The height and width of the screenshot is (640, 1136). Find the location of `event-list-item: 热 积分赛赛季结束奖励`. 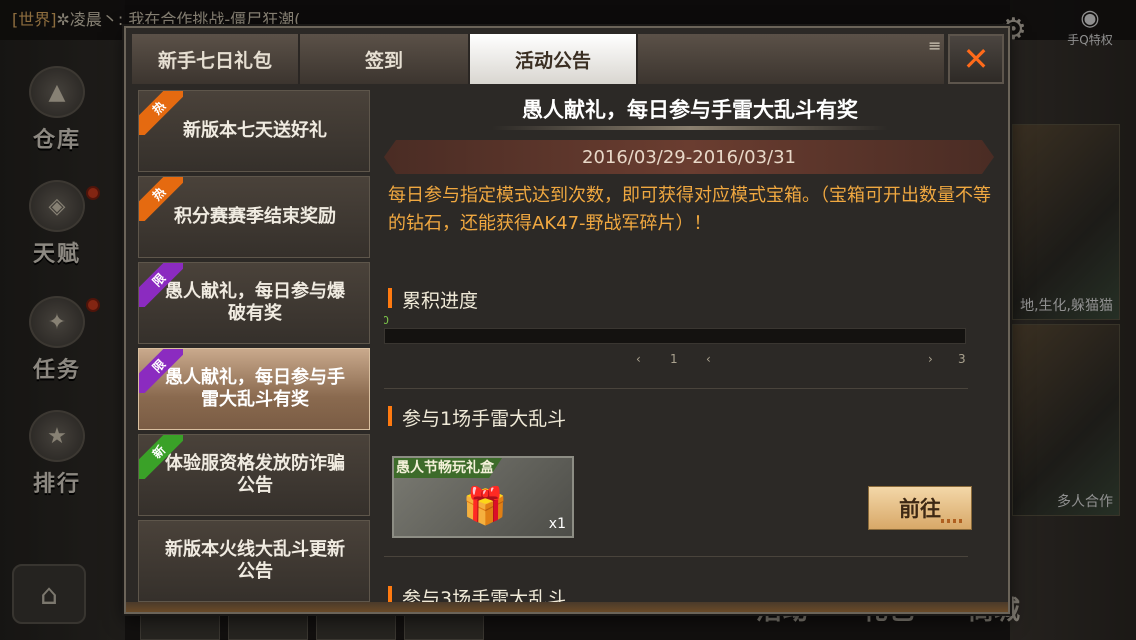

event-list-item: 热 积分赛赛季结束奖励 is located at coordinates (254, 217).